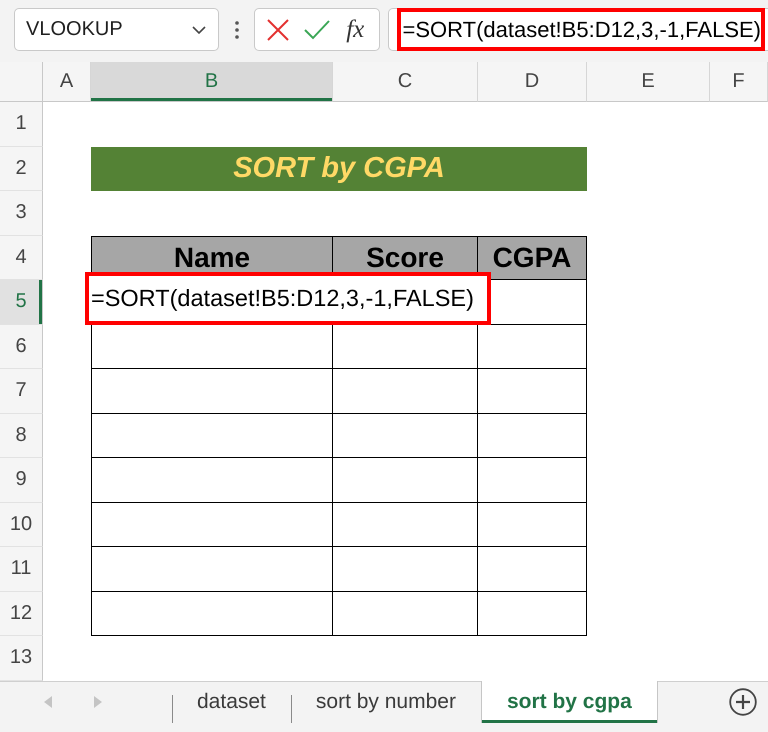  What do you see at coordinates (237, 29) in the screenshot?
I see `vertical-dots-icon` at bounding box center [237, 29].